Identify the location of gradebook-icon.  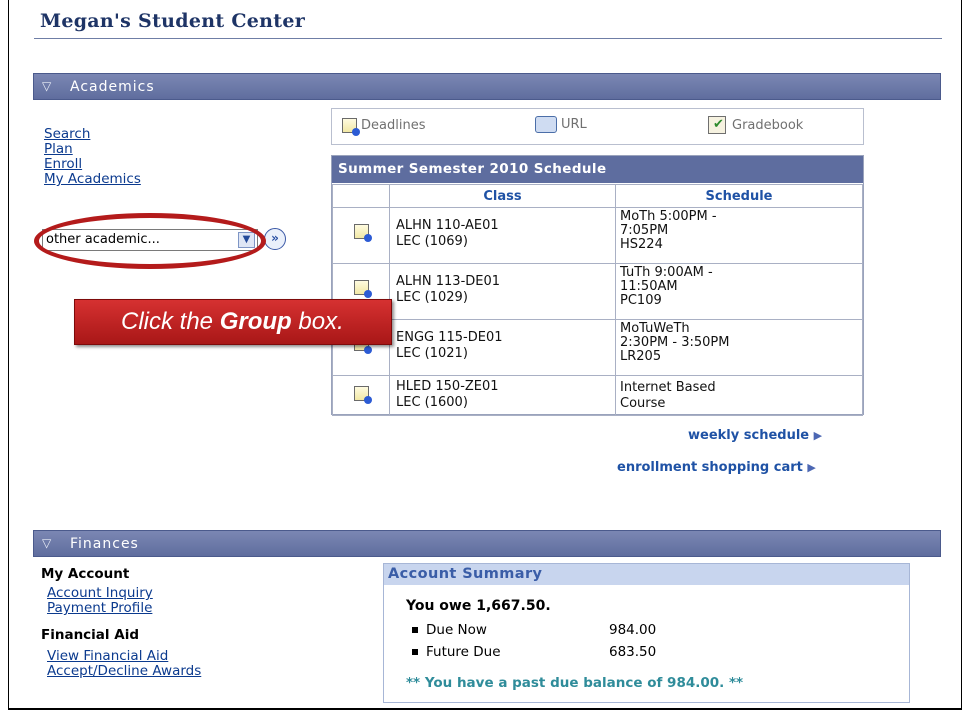
(717, 125).